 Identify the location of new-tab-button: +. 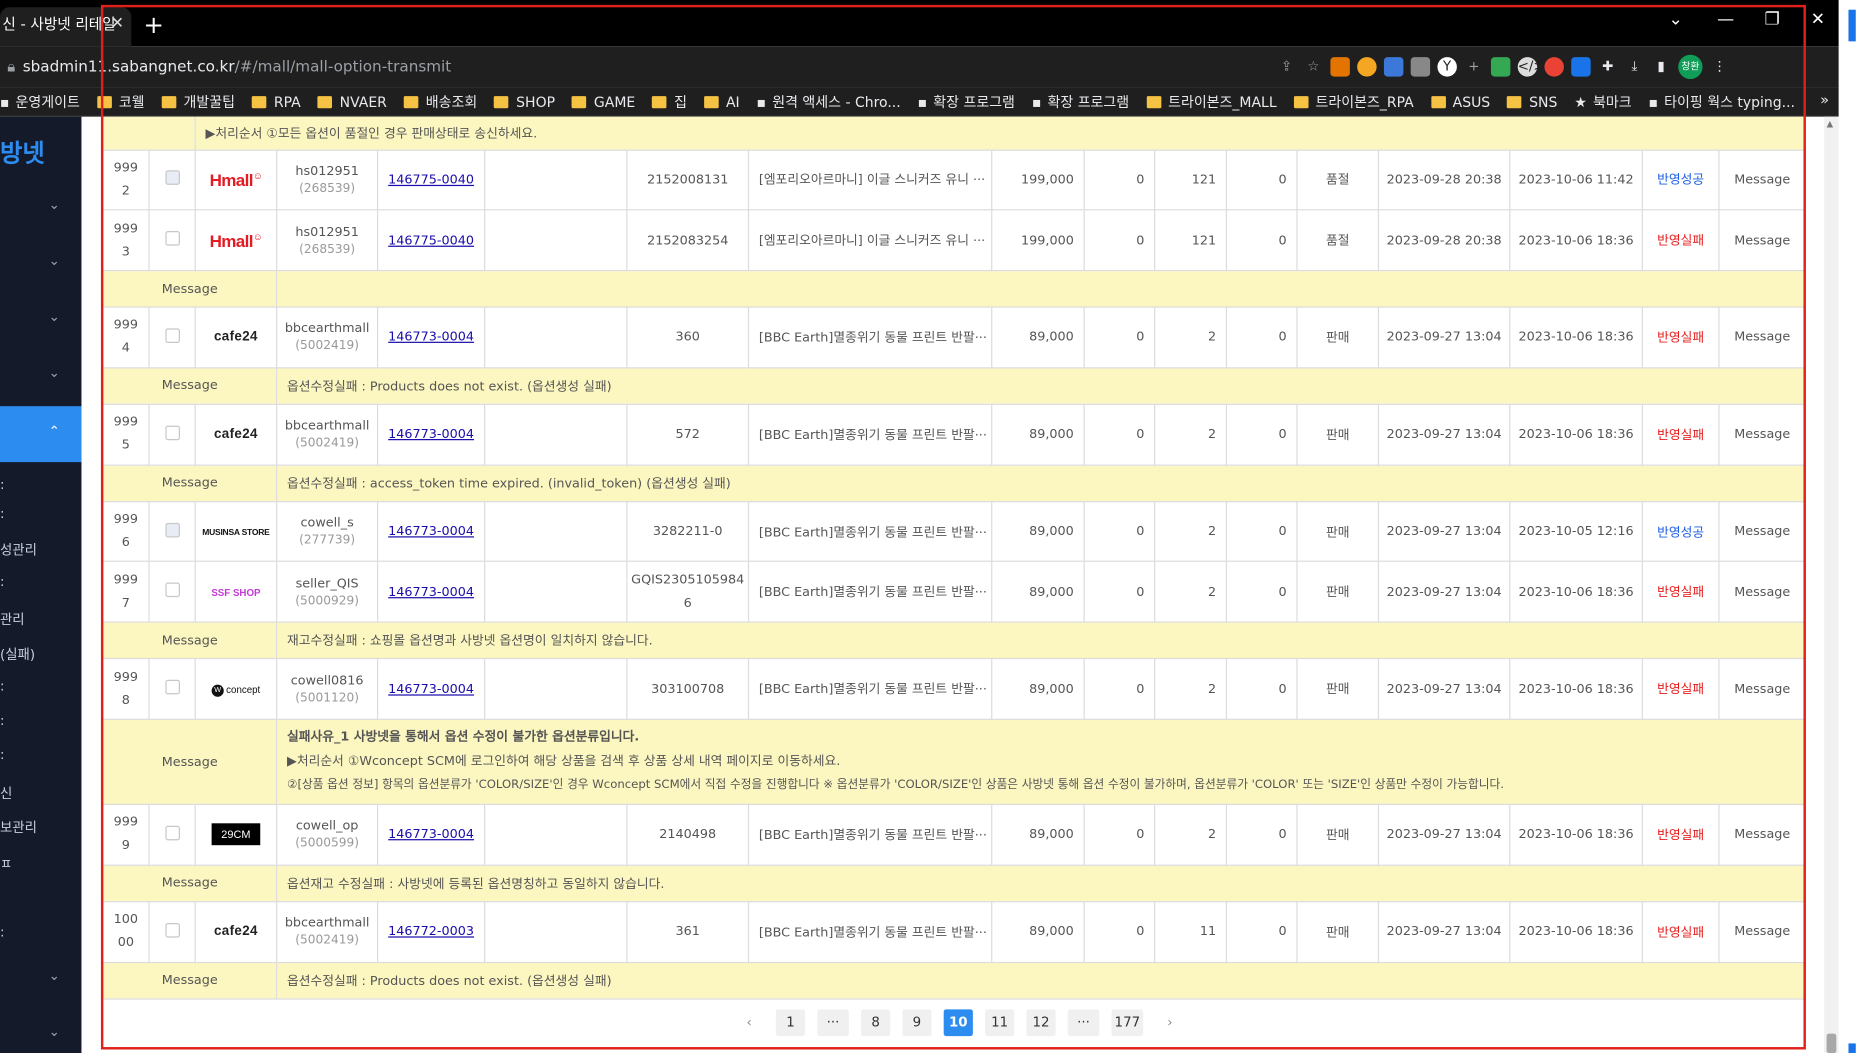
(153, 24).